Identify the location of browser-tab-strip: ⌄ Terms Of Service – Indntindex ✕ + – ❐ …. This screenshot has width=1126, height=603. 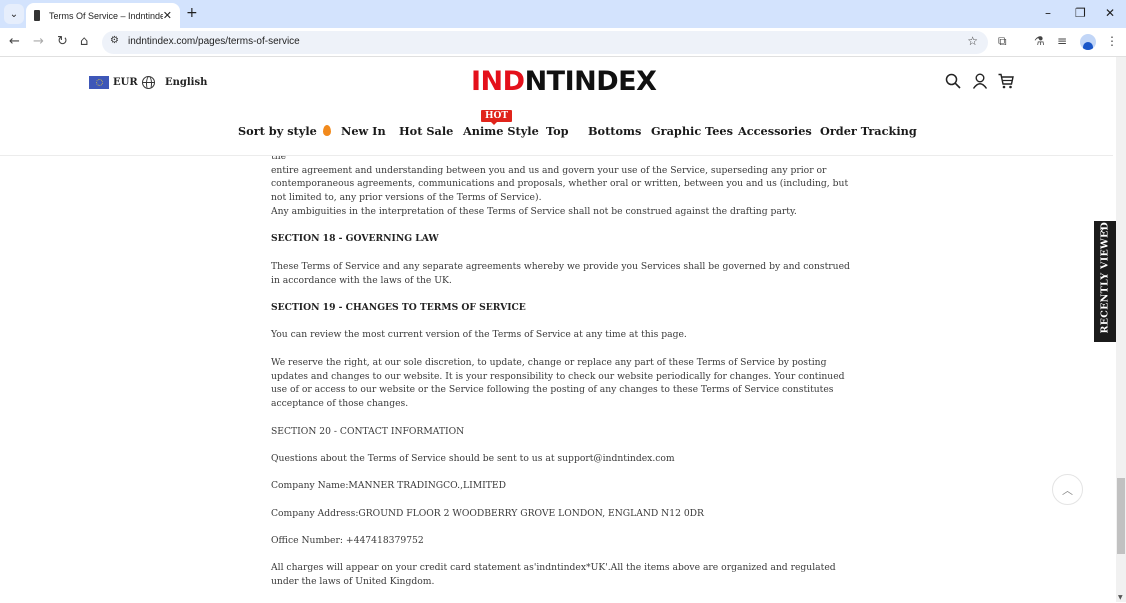
(563, 14).